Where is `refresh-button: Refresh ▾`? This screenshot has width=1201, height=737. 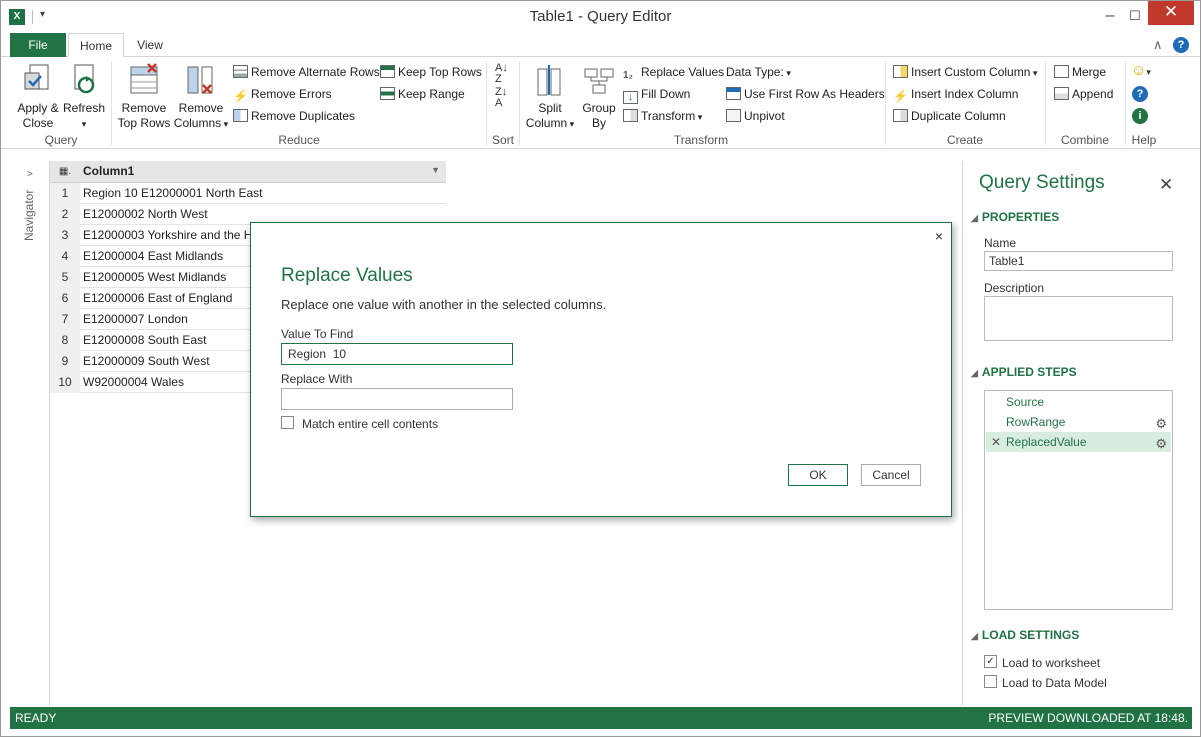
refresh-button: Refresh ▾ is located at coordinates (84, 97).